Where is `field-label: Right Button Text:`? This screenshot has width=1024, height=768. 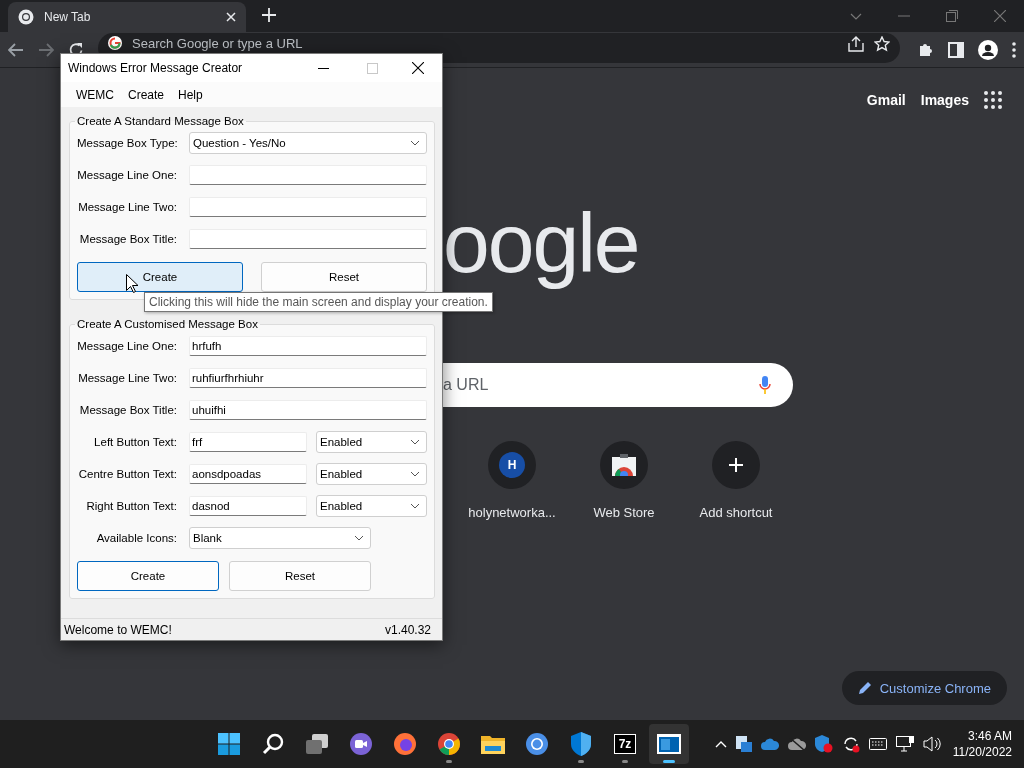 field-label: Right Button Text: is located at coordinates (131, 506).